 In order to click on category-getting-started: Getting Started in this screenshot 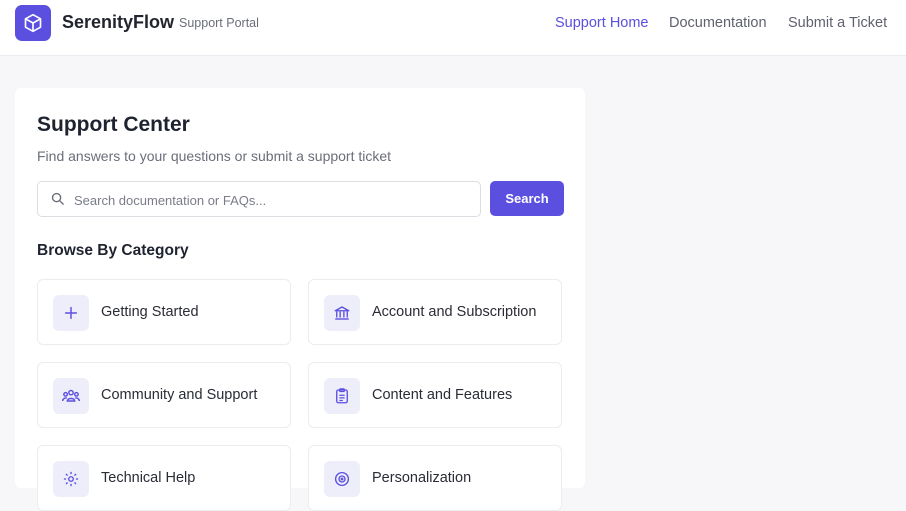, I will do `click(164, 312)`.